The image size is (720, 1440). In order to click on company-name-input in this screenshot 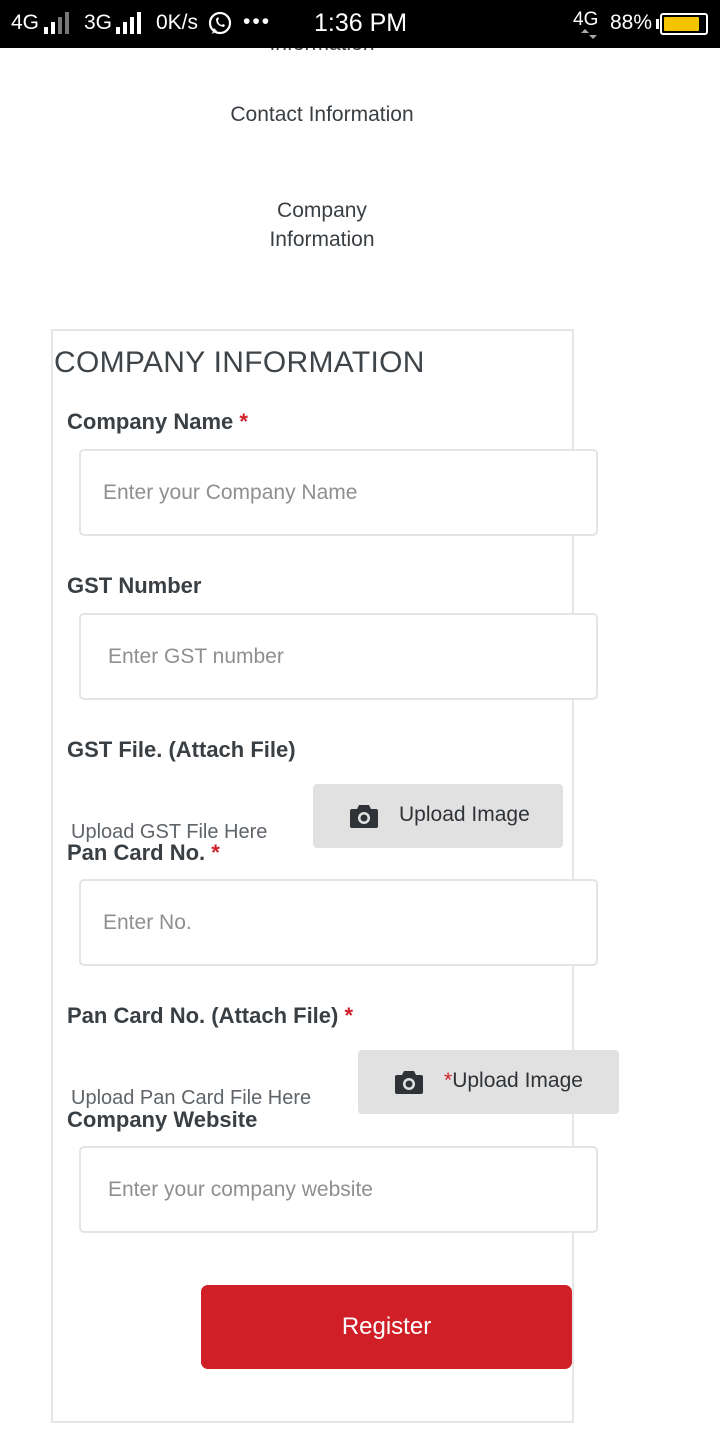, I will do `click(338, 492)`.